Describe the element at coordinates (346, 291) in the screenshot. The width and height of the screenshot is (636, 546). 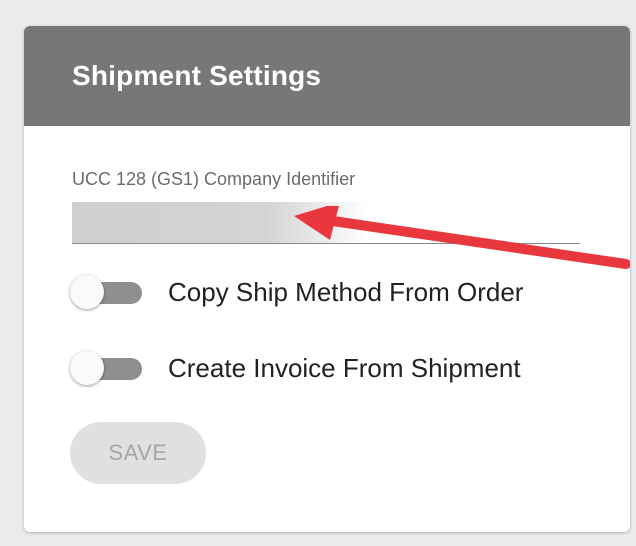
I see `copy-ship-method-label: Copy Ship Method From Order` at that location.